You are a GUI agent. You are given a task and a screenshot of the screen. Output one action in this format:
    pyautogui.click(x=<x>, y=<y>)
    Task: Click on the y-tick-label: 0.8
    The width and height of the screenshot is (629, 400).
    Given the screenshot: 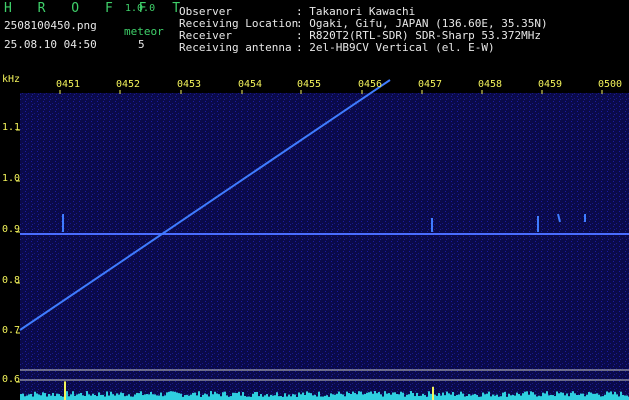 What is the action you would take?
    pyautogui.click(x=11, y=280)
    